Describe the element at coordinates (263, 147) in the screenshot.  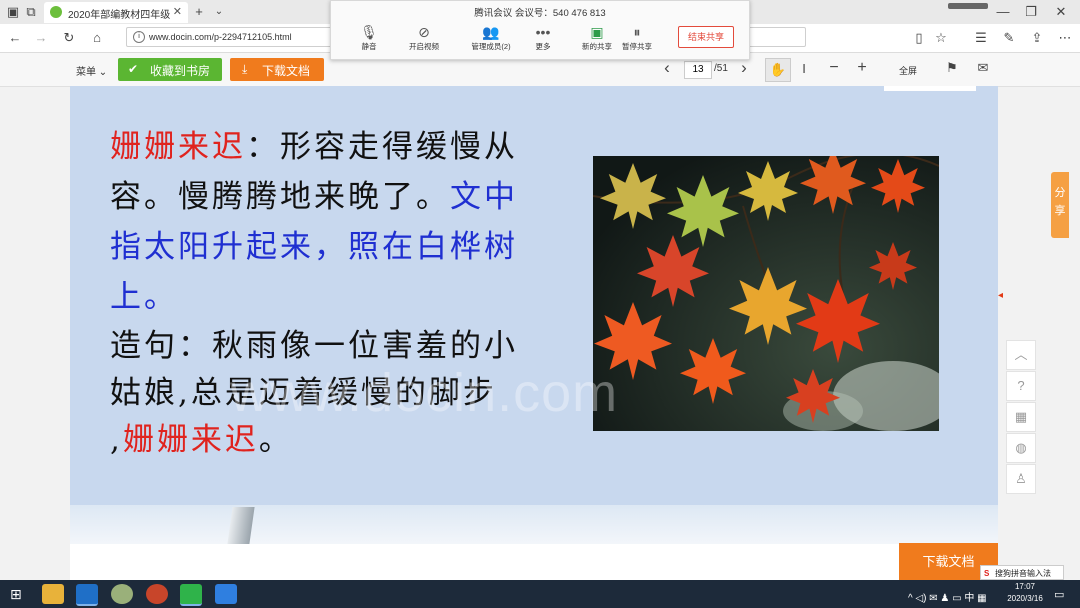
I see `term-colon: ：` at that location.